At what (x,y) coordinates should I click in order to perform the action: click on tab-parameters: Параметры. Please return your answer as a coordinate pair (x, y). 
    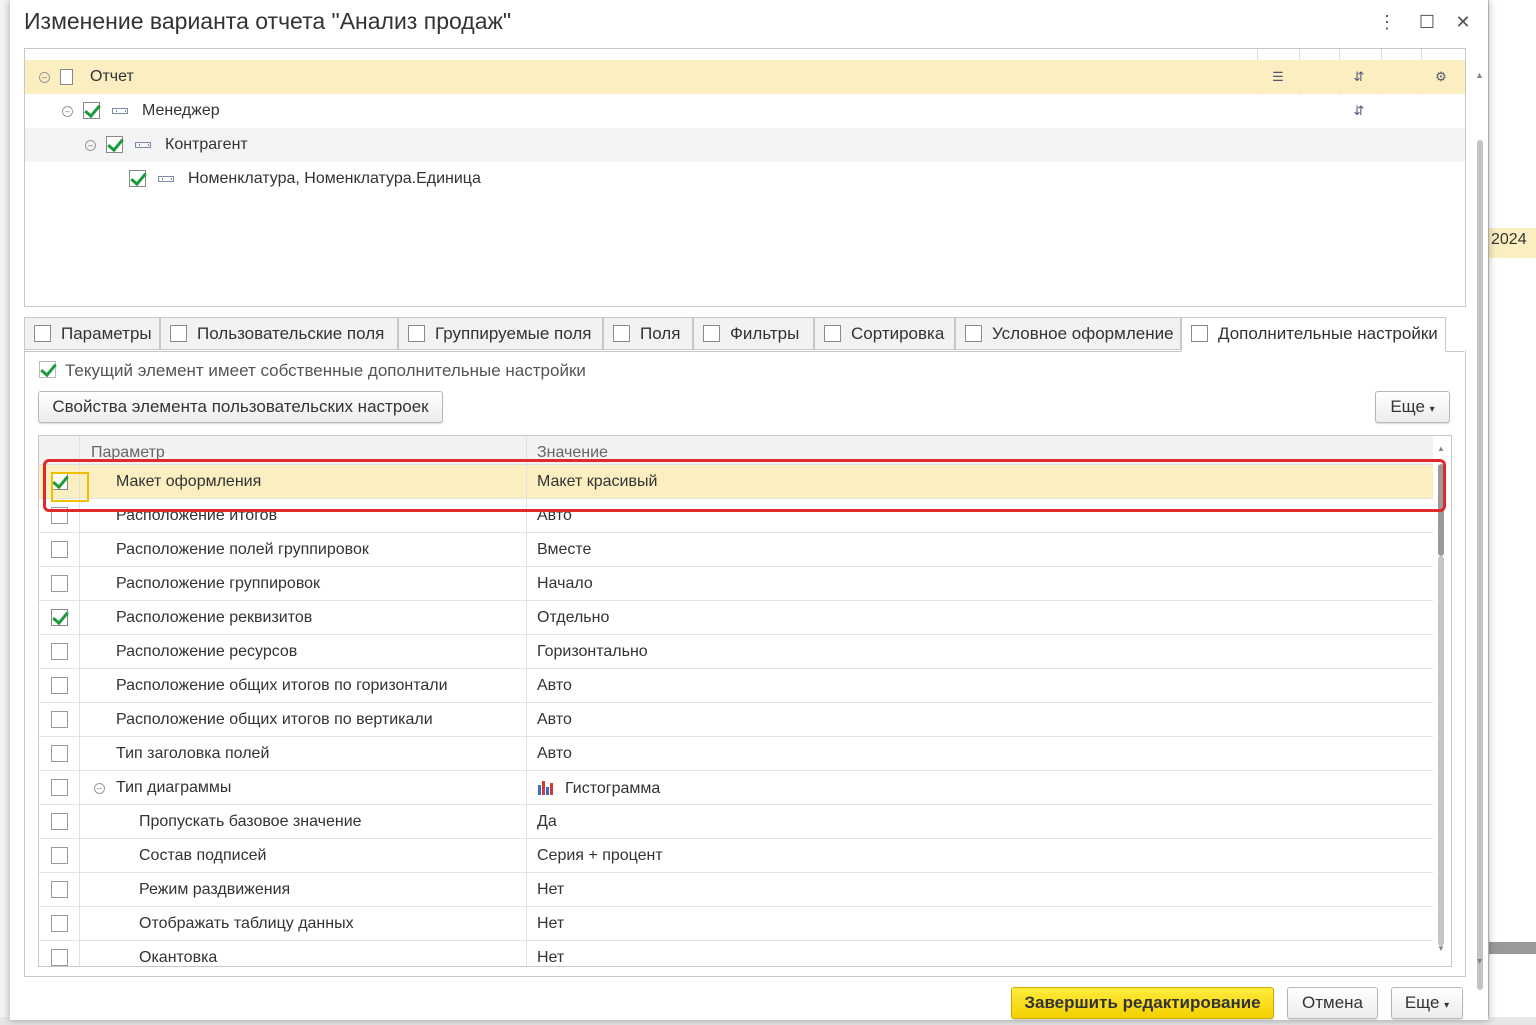
    Looking at the image, I should click on (92, 333).